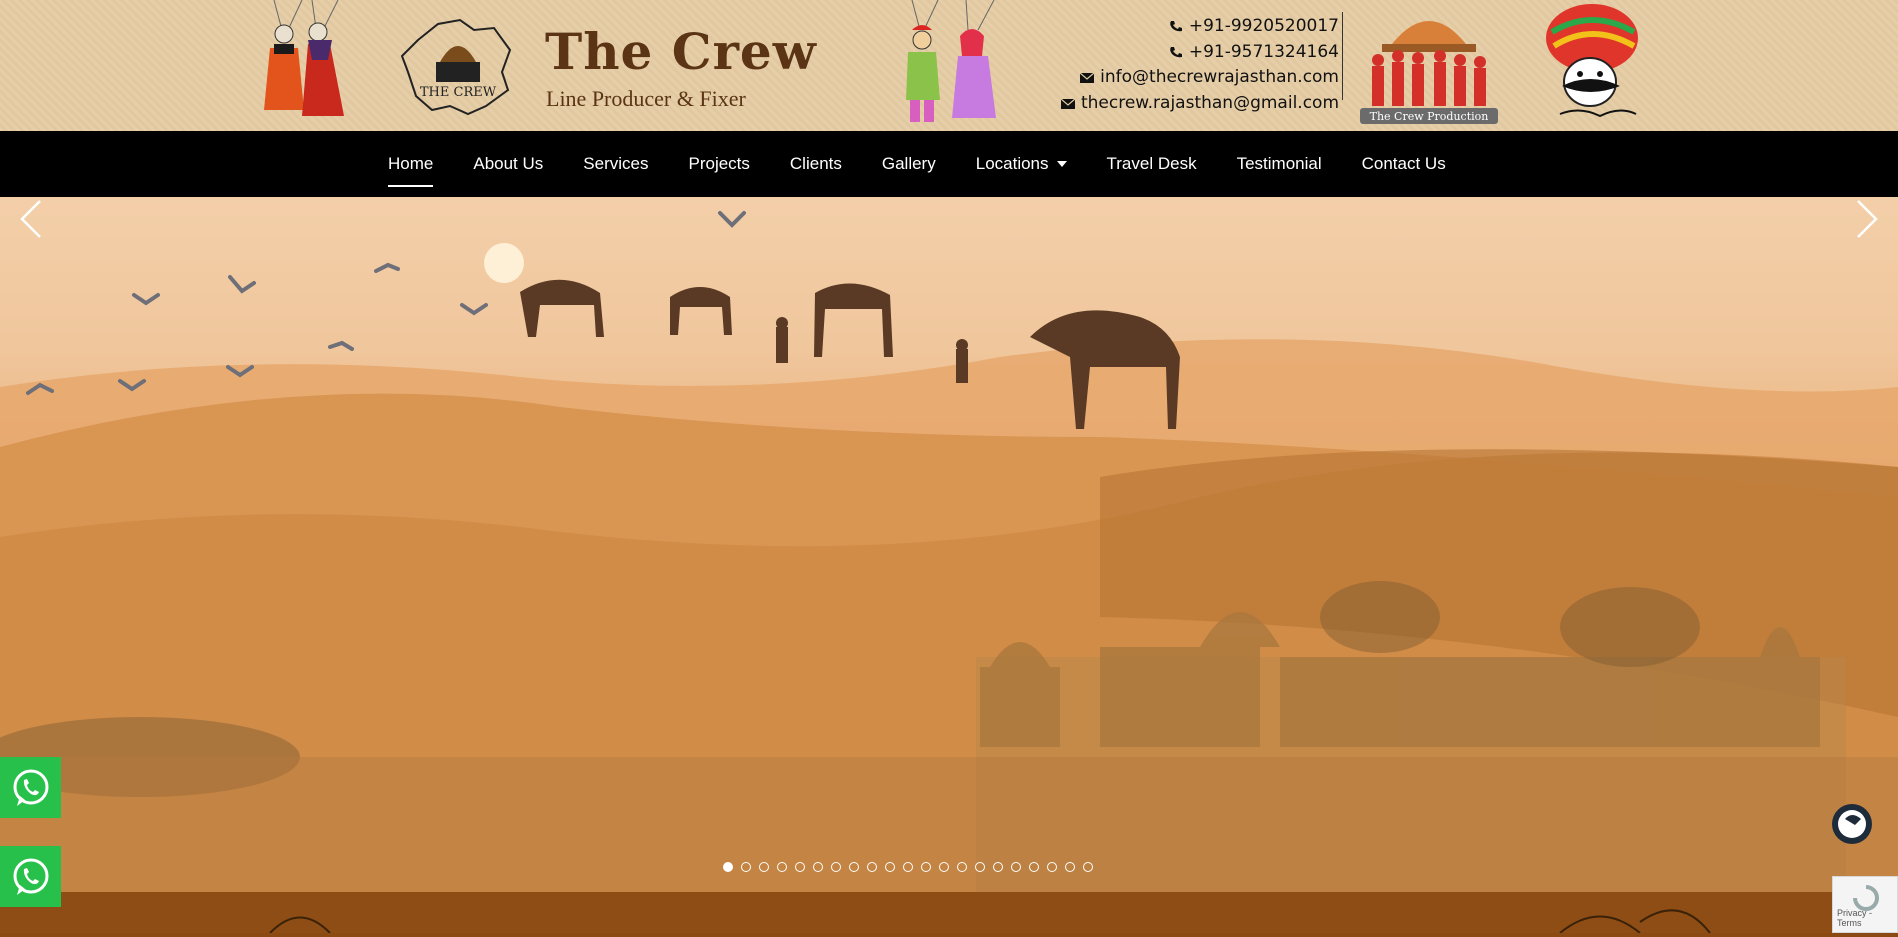 This screenshot has height=937, width=1898. I want to click on brand-logo: THE CREW, so click(458, 65).